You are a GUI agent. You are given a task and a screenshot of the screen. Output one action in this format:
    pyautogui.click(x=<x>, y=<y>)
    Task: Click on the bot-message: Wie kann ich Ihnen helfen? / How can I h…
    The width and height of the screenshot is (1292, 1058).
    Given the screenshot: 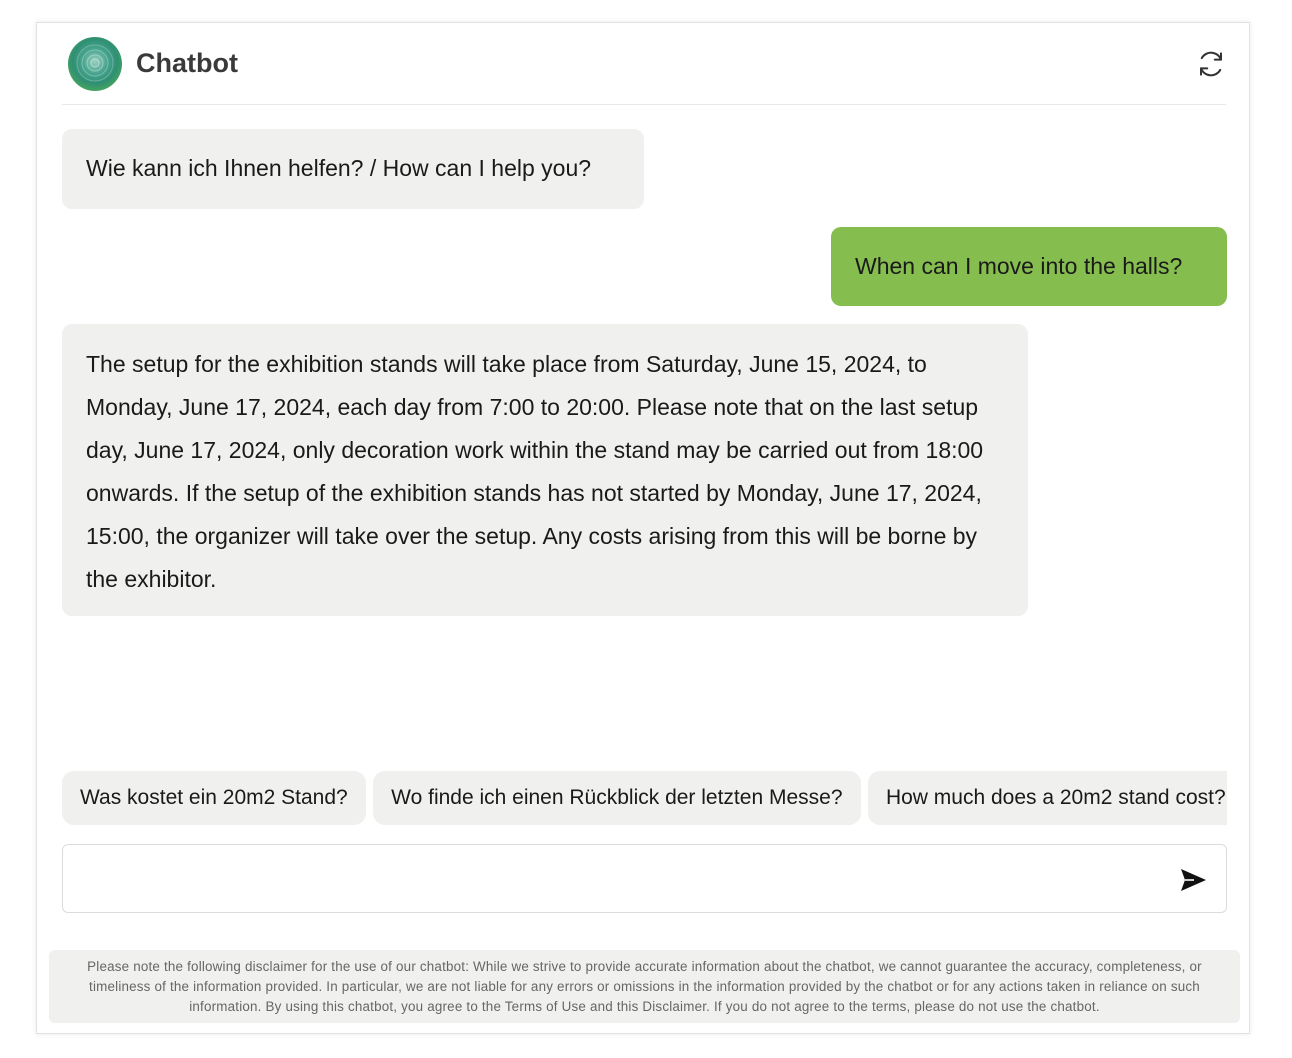 What is the action you would take?
    pyautogui.click(x=353, y=169)
    